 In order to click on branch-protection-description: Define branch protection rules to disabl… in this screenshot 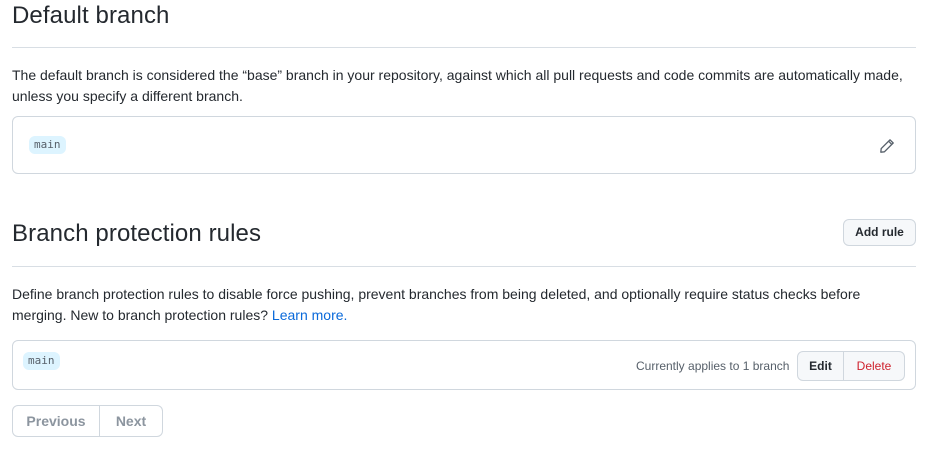, I will do `click(464, 305)`.